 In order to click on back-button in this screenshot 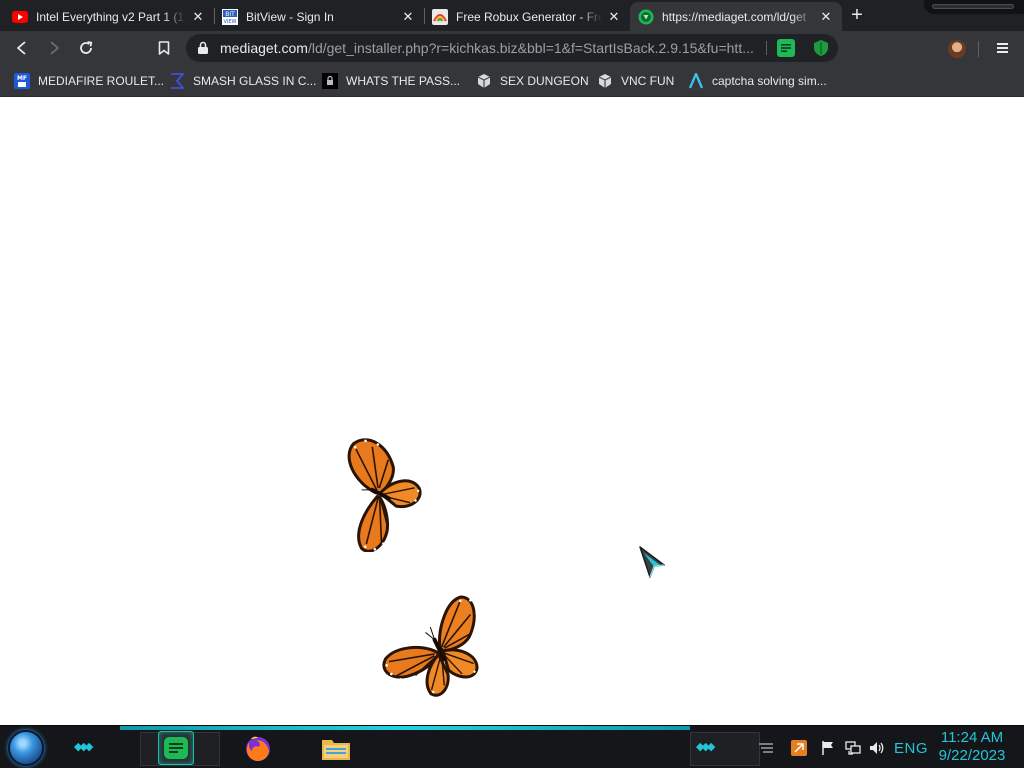, I will do `click(22, 48)`.